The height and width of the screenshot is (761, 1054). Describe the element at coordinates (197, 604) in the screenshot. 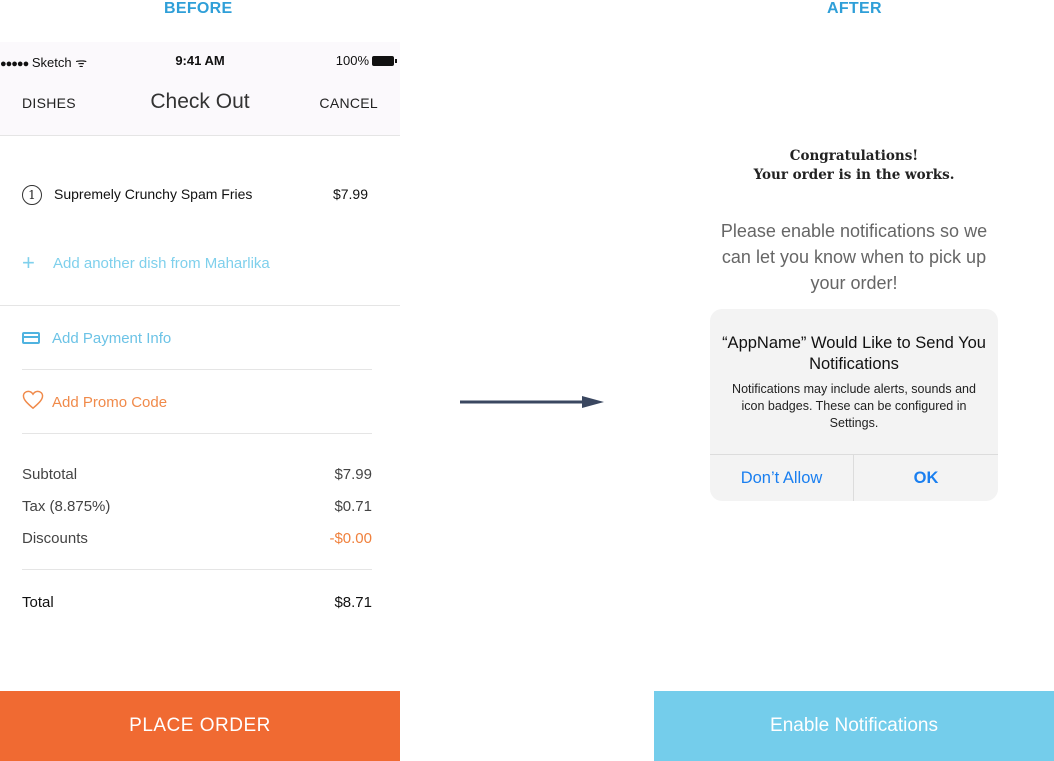

I see `total-row: Total $8.71` at that location.